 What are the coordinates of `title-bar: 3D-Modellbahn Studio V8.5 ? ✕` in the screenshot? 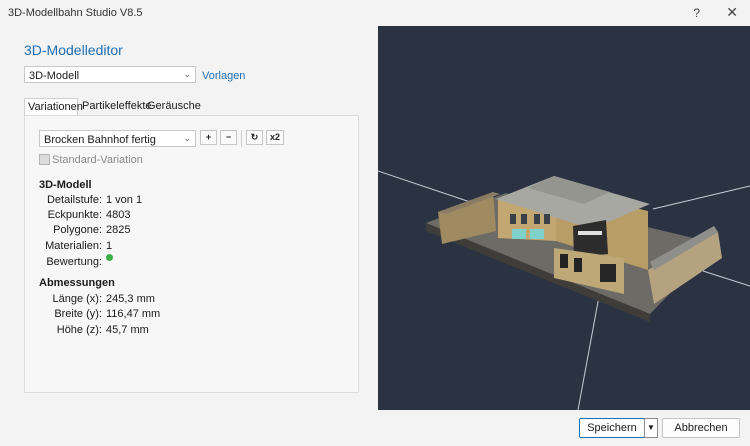 It's located at (375, 13).